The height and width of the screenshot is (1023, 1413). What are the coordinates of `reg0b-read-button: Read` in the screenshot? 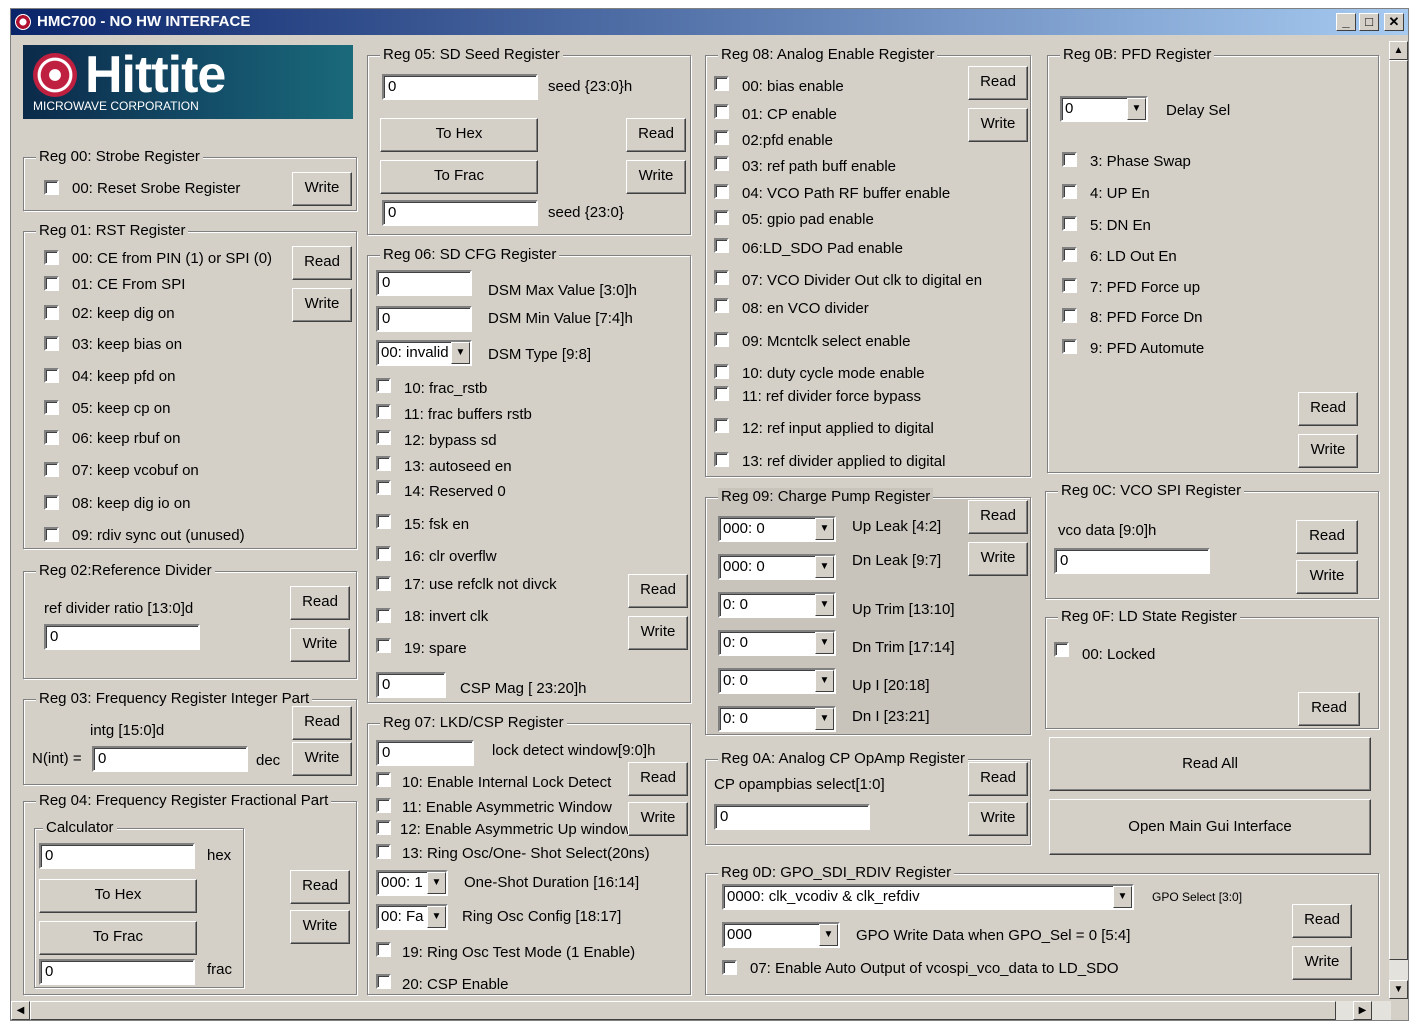 It's located at (1328, 409).